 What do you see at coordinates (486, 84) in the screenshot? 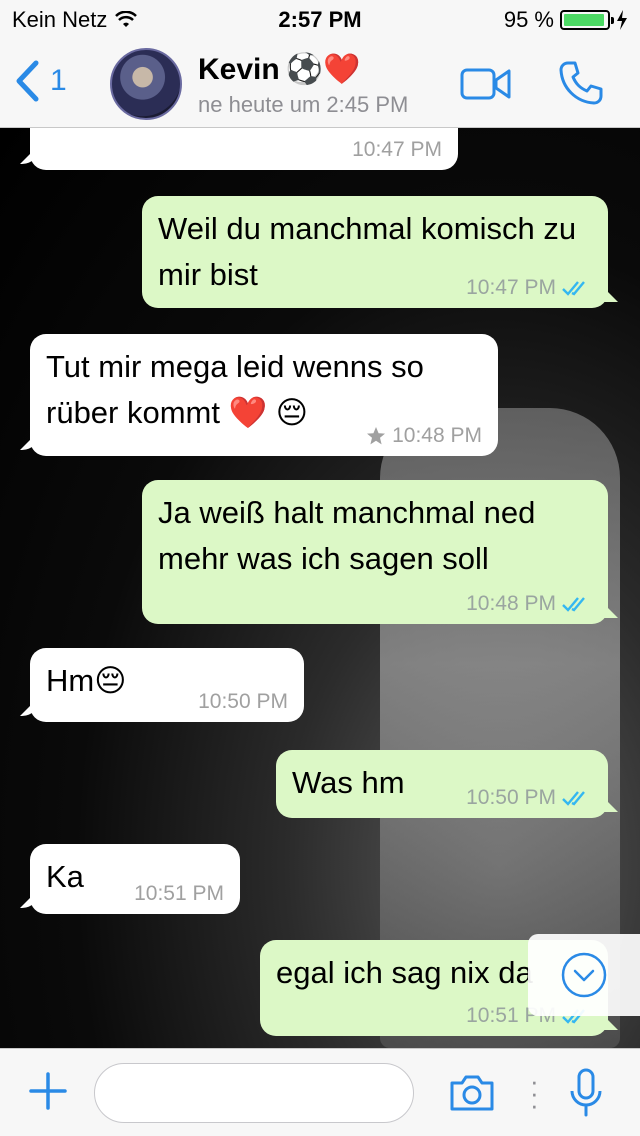
I see `video-call-icon` at bounding box center [486, 84].